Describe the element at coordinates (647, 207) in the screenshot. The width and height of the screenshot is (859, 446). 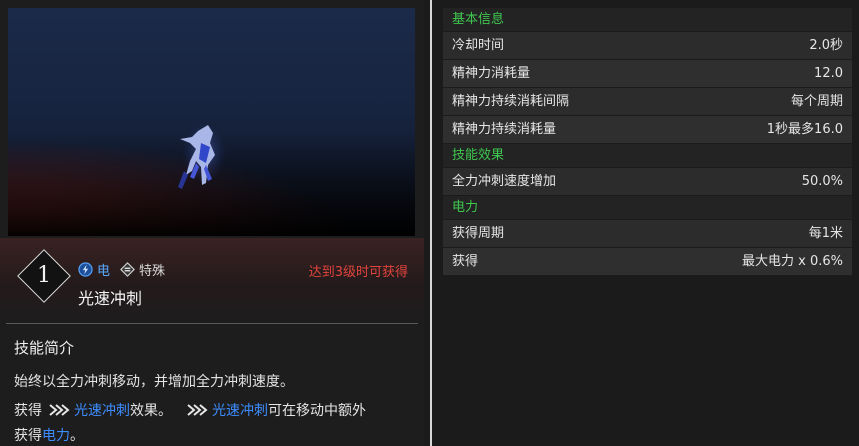
I see `section-electric: 电力` at that location.